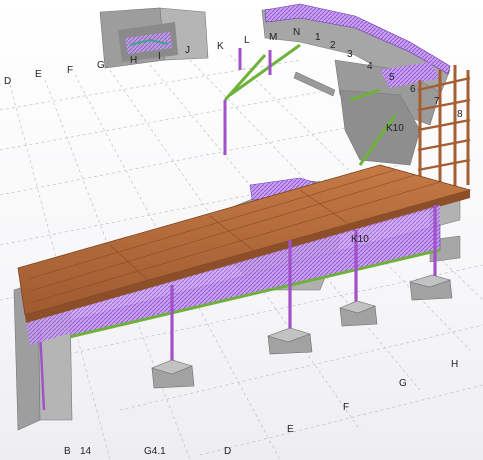 This screenshot has width=483, height=460. I want to click on grid-label-3: 3, so click(350, 54).